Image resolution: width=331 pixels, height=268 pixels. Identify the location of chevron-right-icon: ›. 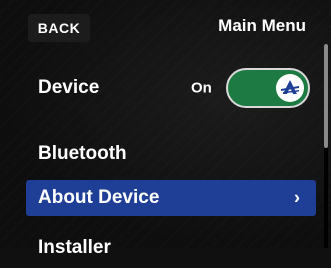
(297, 197).